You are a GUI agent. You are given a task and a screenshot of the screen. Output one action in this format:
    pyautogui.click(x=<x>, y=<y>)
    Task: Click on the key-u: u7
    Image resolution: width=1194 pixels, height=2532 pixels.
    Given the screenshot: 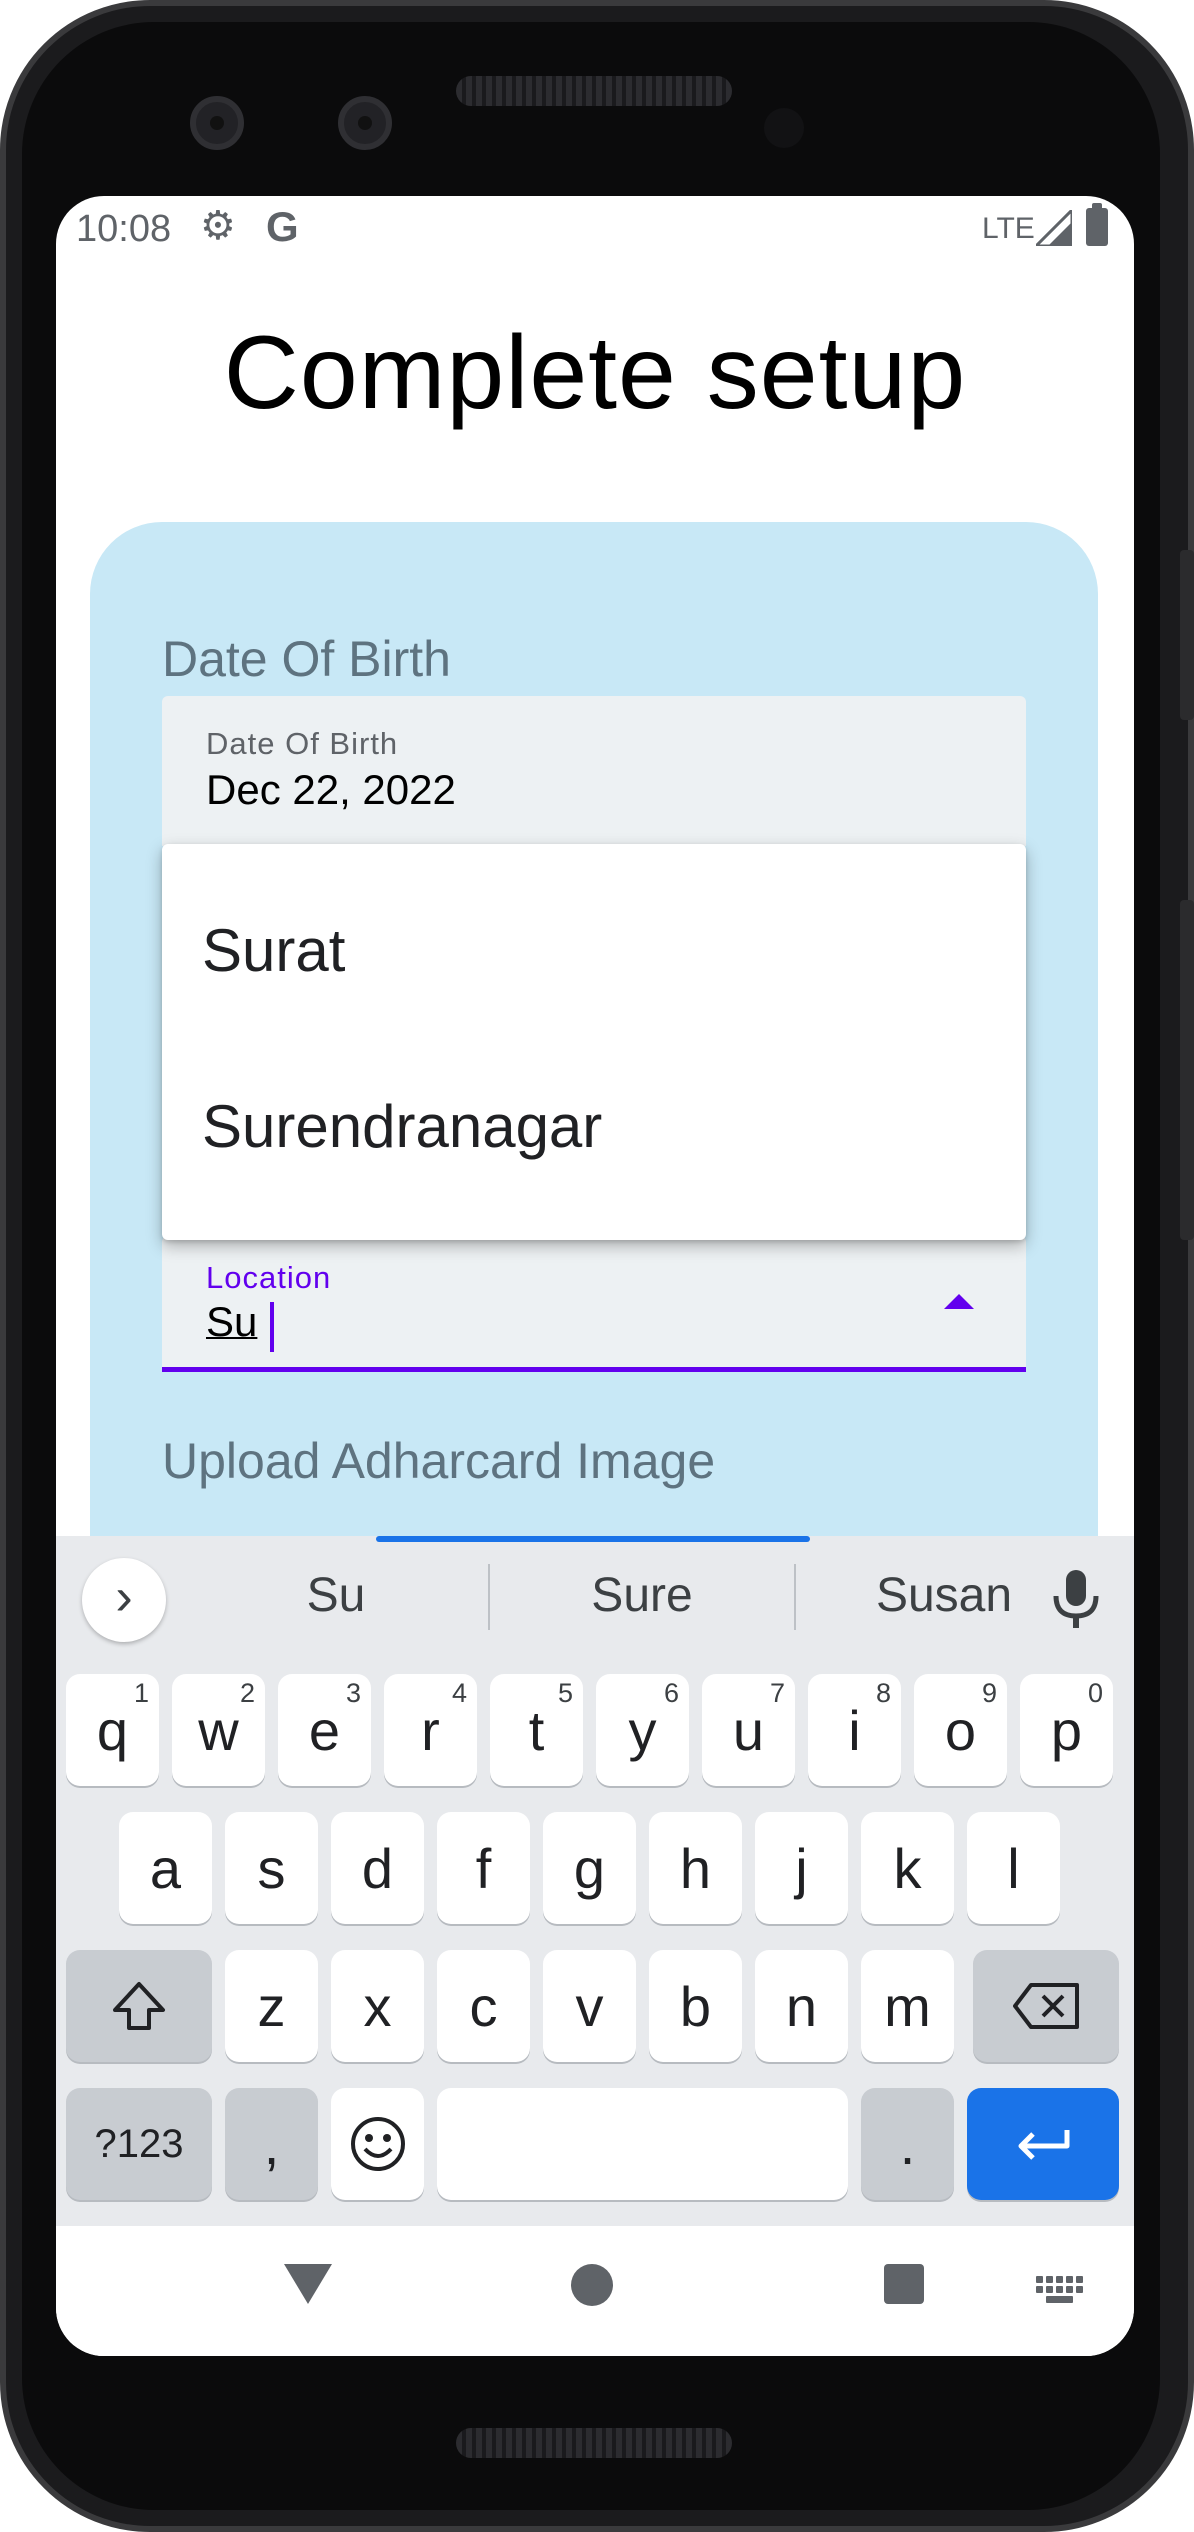 What is the action you would take?
    pyautogui.click(x=748, y=1730)
    